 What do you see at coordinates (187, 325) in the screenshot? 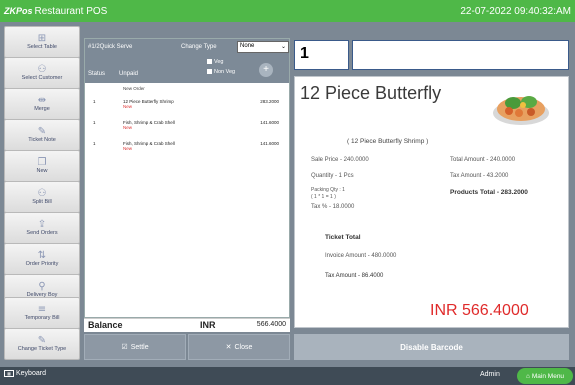
I see `balance-bar: Balance INR 566.4000` at bounding box center [187, 325].